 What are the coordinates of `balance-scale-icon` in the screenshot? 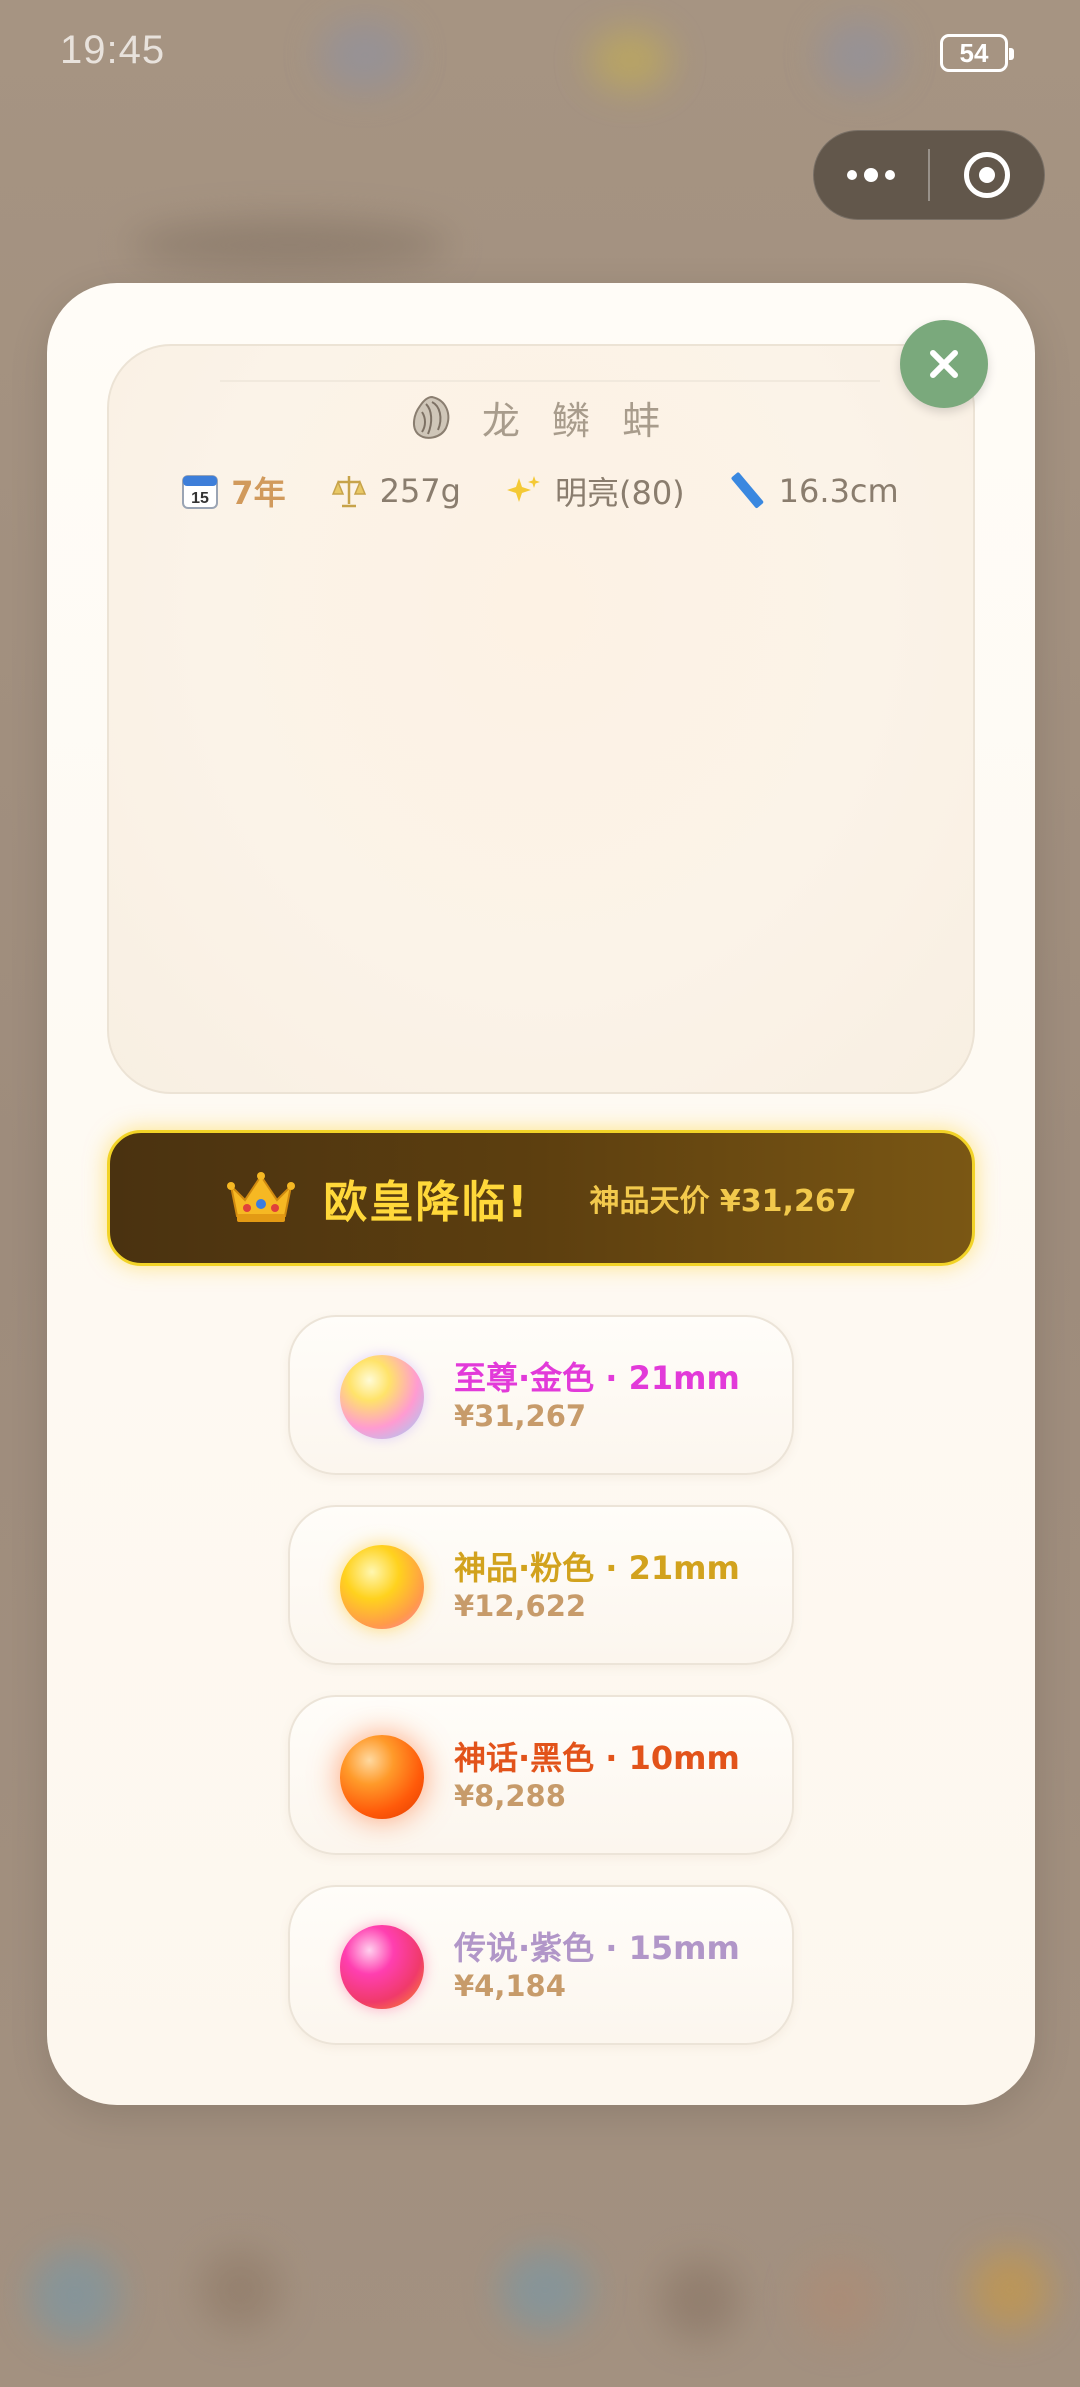 It's located at (348, 492).